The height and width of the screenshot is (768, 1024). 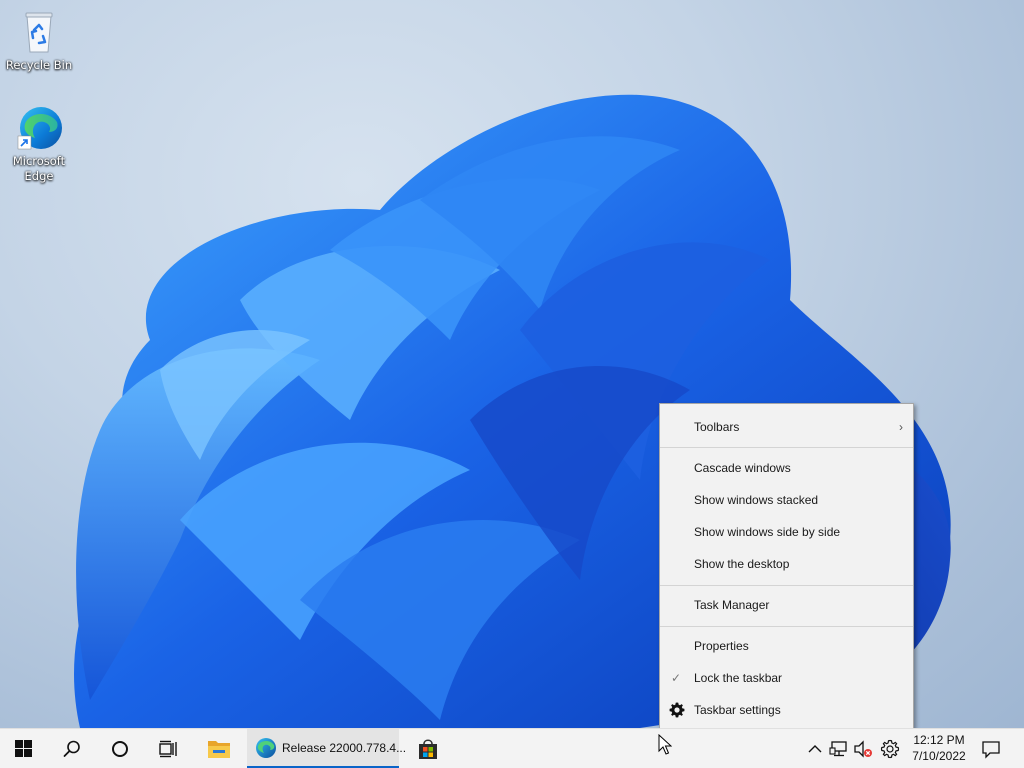 I want to click on network-icon, so click(x=839, y=749).